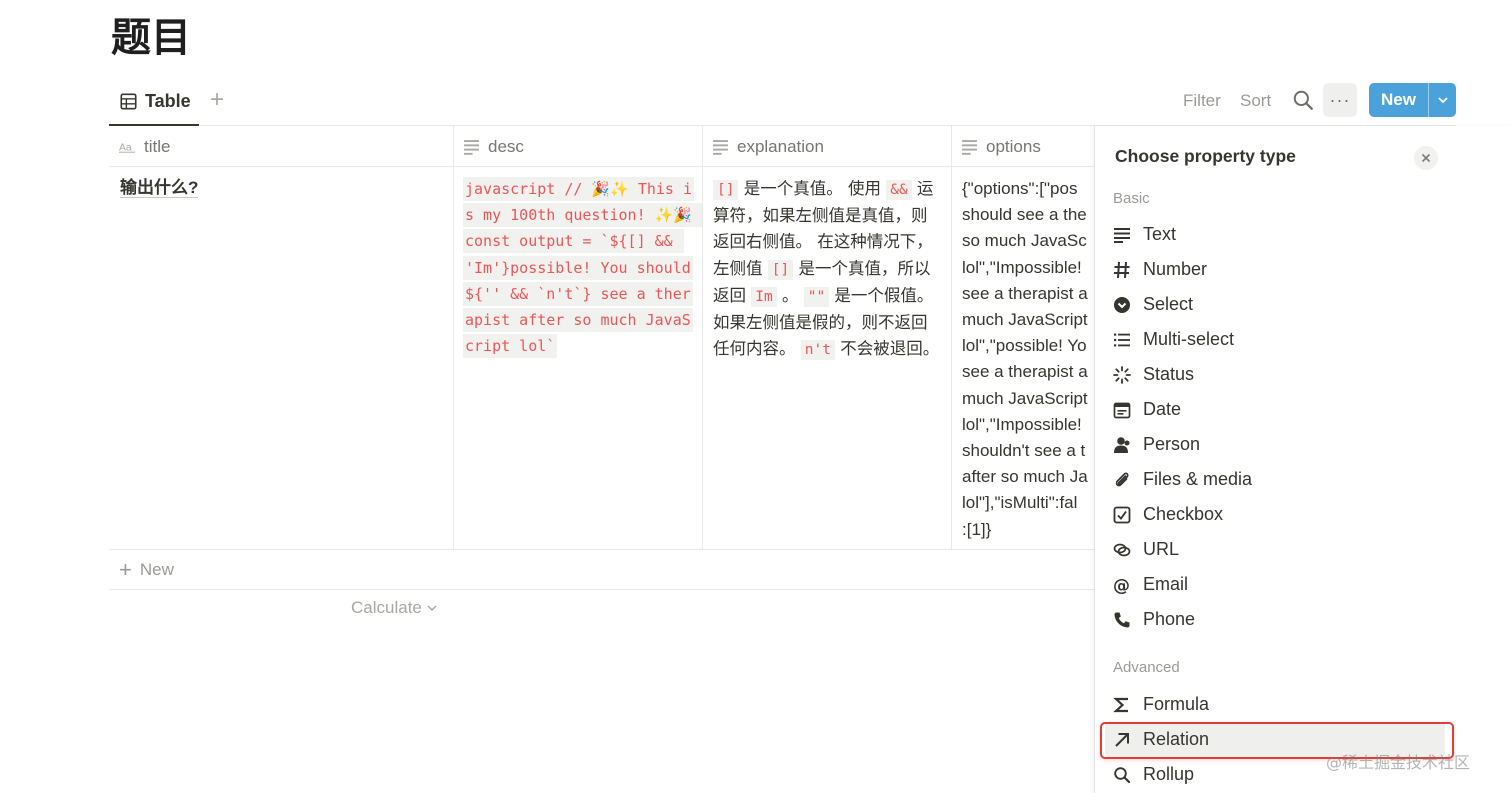  Describe the element at coordinates (1122, 339) in the screenshot. I see `list-icon` at that location.